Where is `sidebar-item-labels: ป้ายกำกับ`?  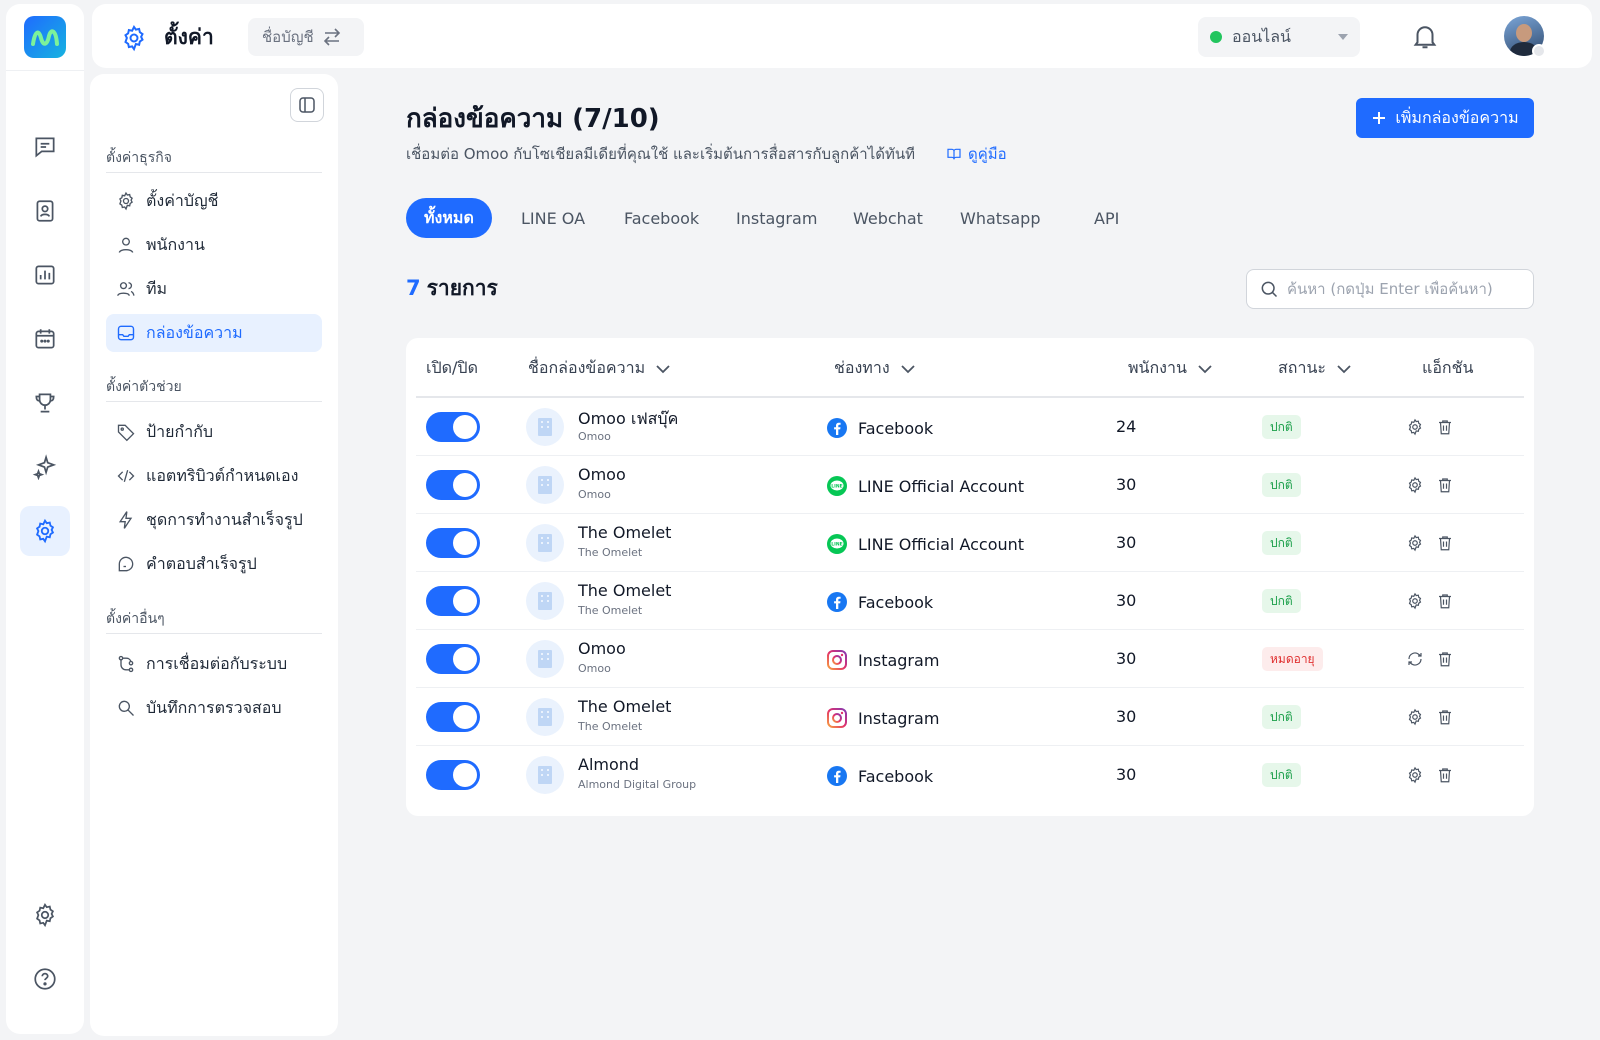
sidebar-item-labels: ป้ายกำกับ is located at coordinates (214, 432).